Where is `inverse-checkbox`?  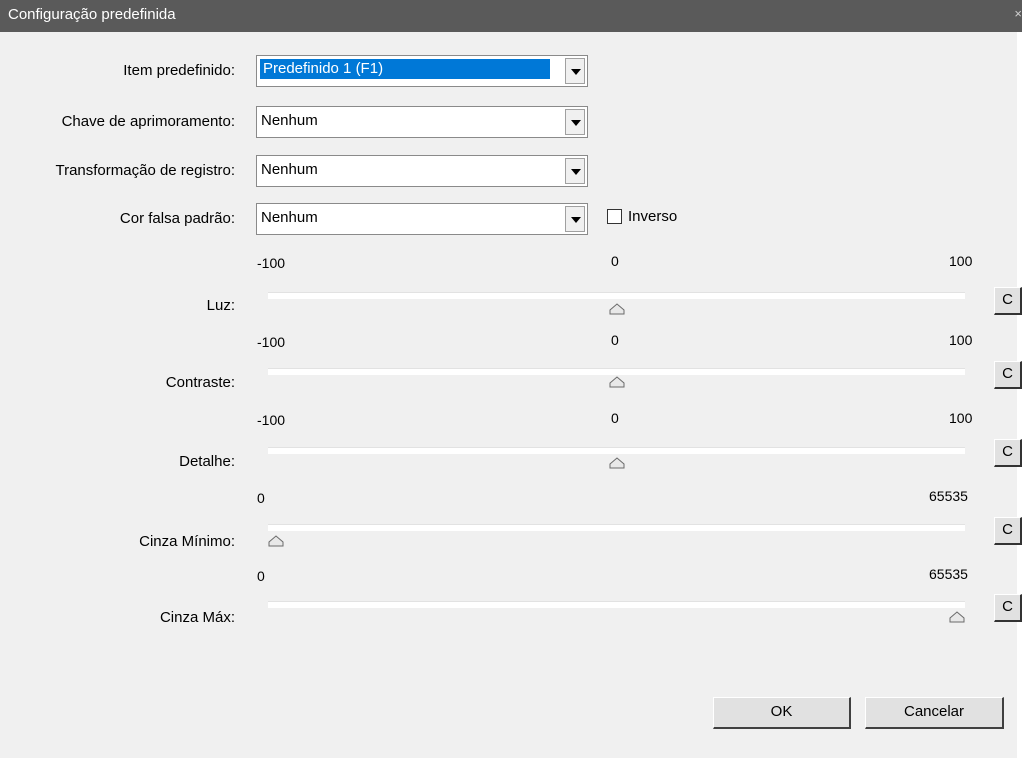
inverse-checkbox is located at coordinates (614, 216).